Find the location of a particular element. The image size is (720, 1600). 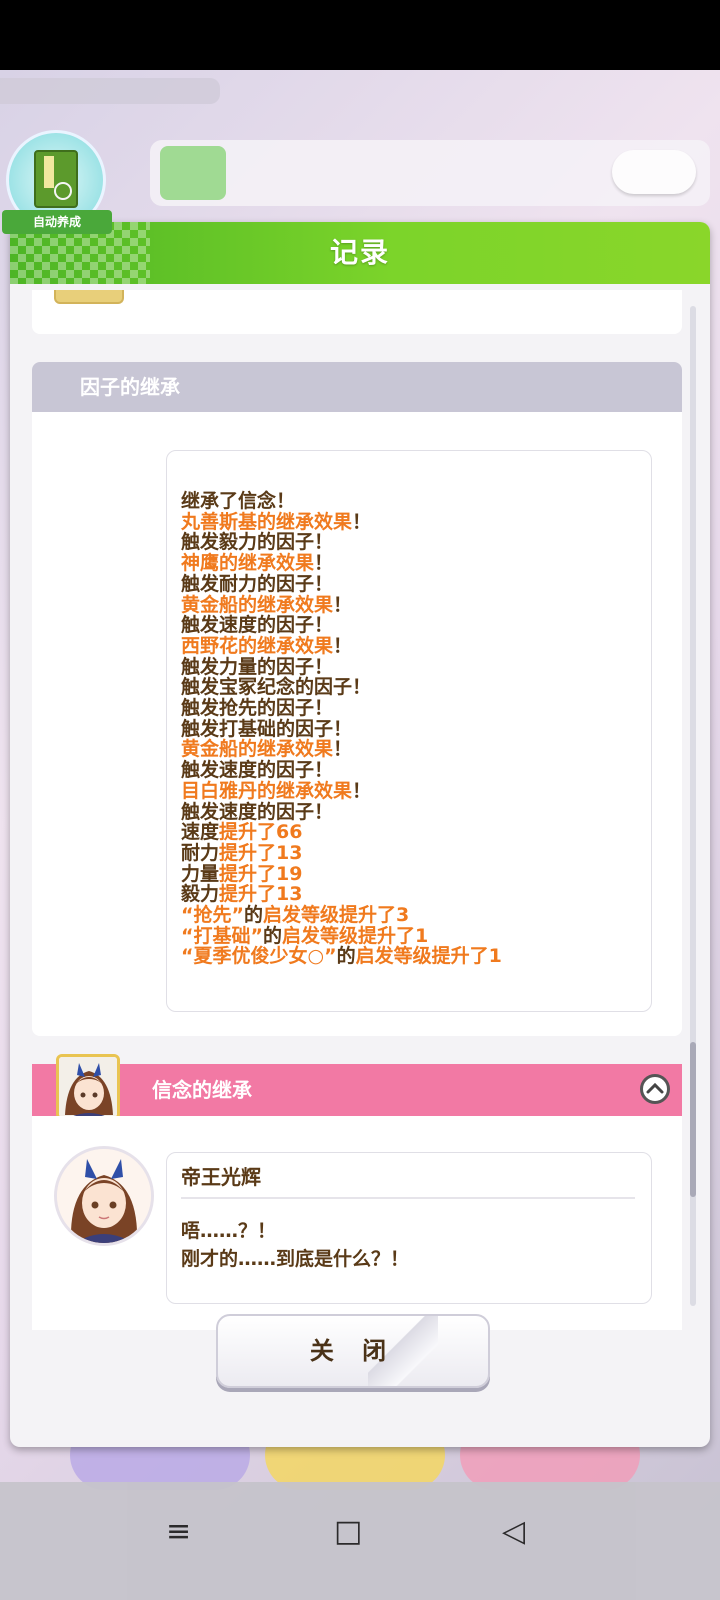

log-segment: “打基础” is located at coordinates (222, 935).